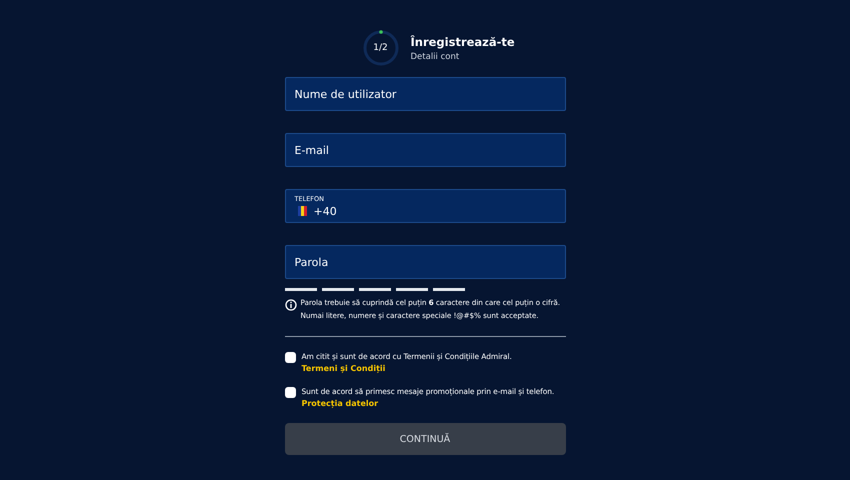  I want to click on consent-link: Termeni și Condiții, so click(407, 368).